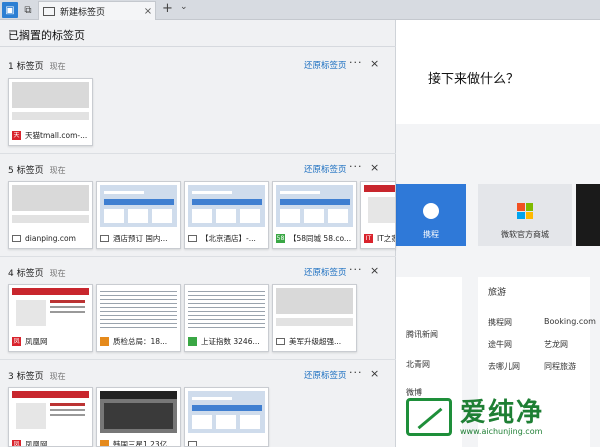 This screenshot has height=447, width=600. Describe the element at coordinates (192, 341) in the screenshot. I see `stock-icon` at that location.